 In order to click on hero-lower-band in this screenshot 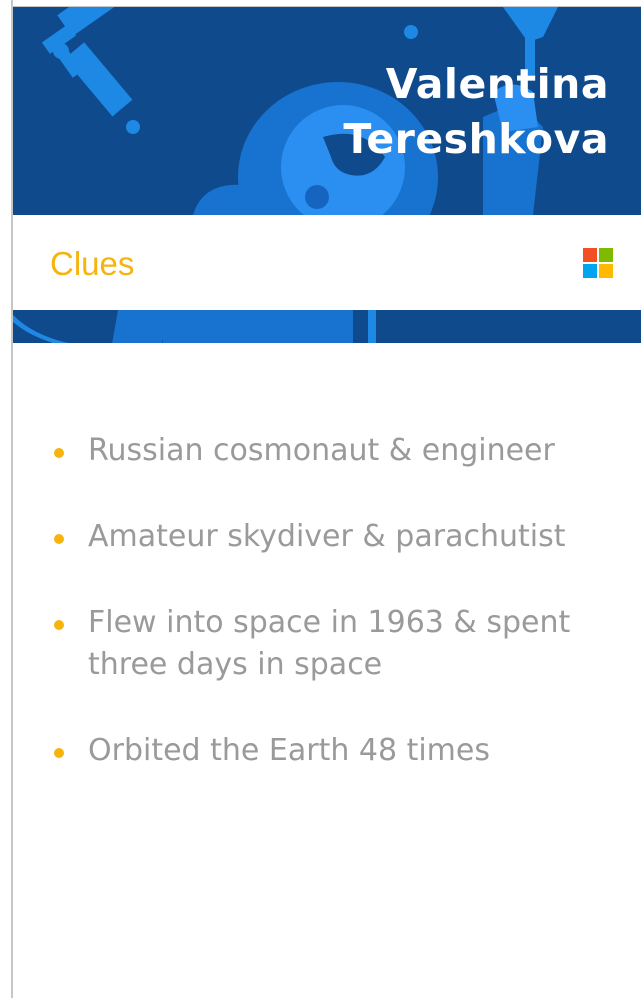, I will do `click(327, 326)`.